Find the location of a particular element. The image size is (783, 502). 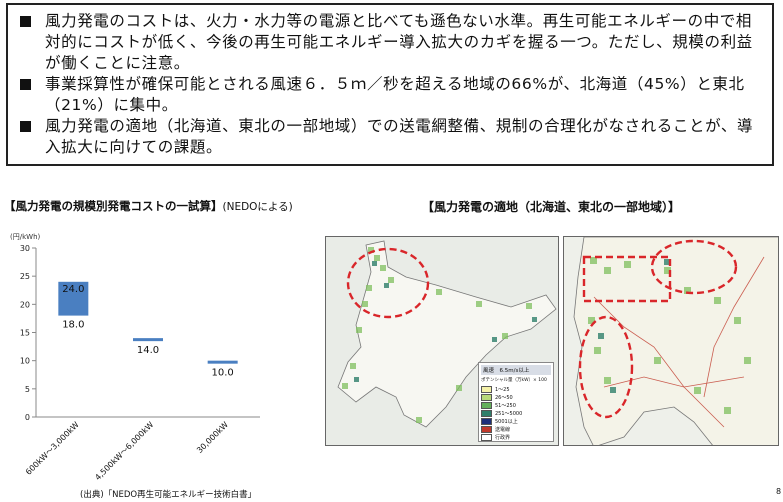

legend-label: 26～50 is located at coordinates (504, 397).